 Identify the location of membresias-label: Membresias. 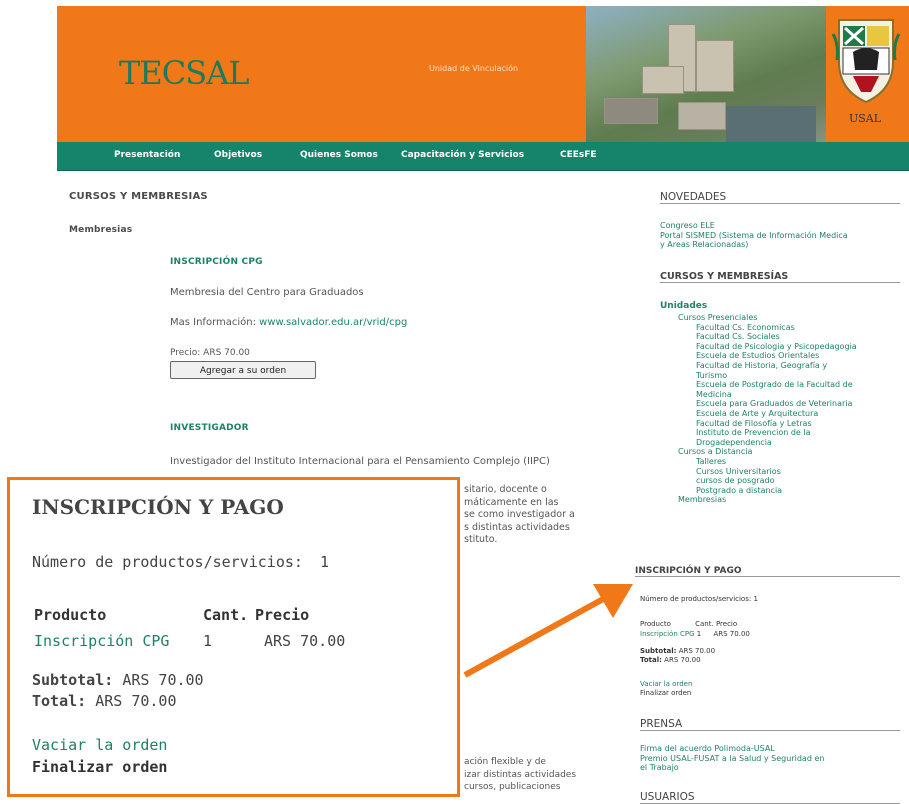
(101, 230).